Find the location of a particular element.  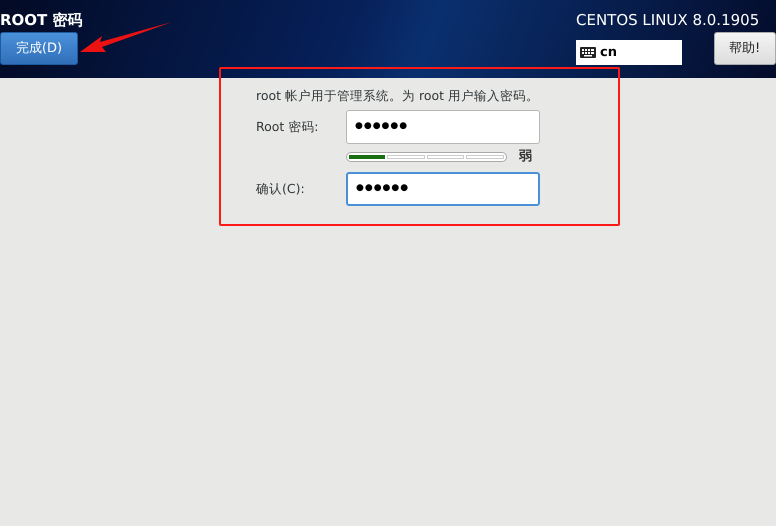

field-label: Root 密码: is located at coordinates (288, 127).